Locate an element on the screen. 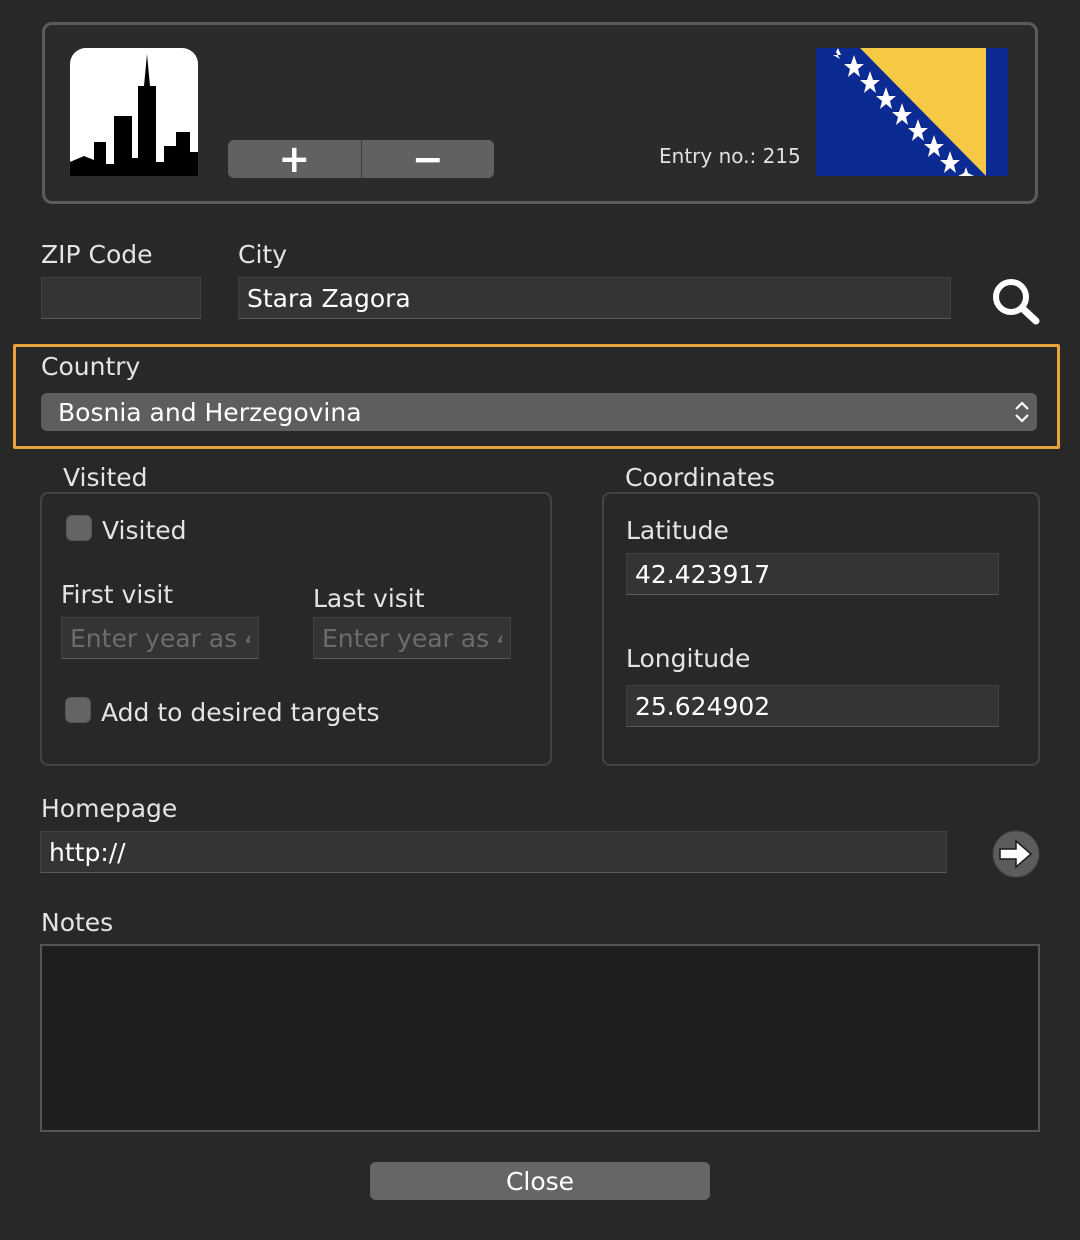 This screenshot has width=1080, height=1240. chevron-up-down-icon is located at coordinates (1022, 412).